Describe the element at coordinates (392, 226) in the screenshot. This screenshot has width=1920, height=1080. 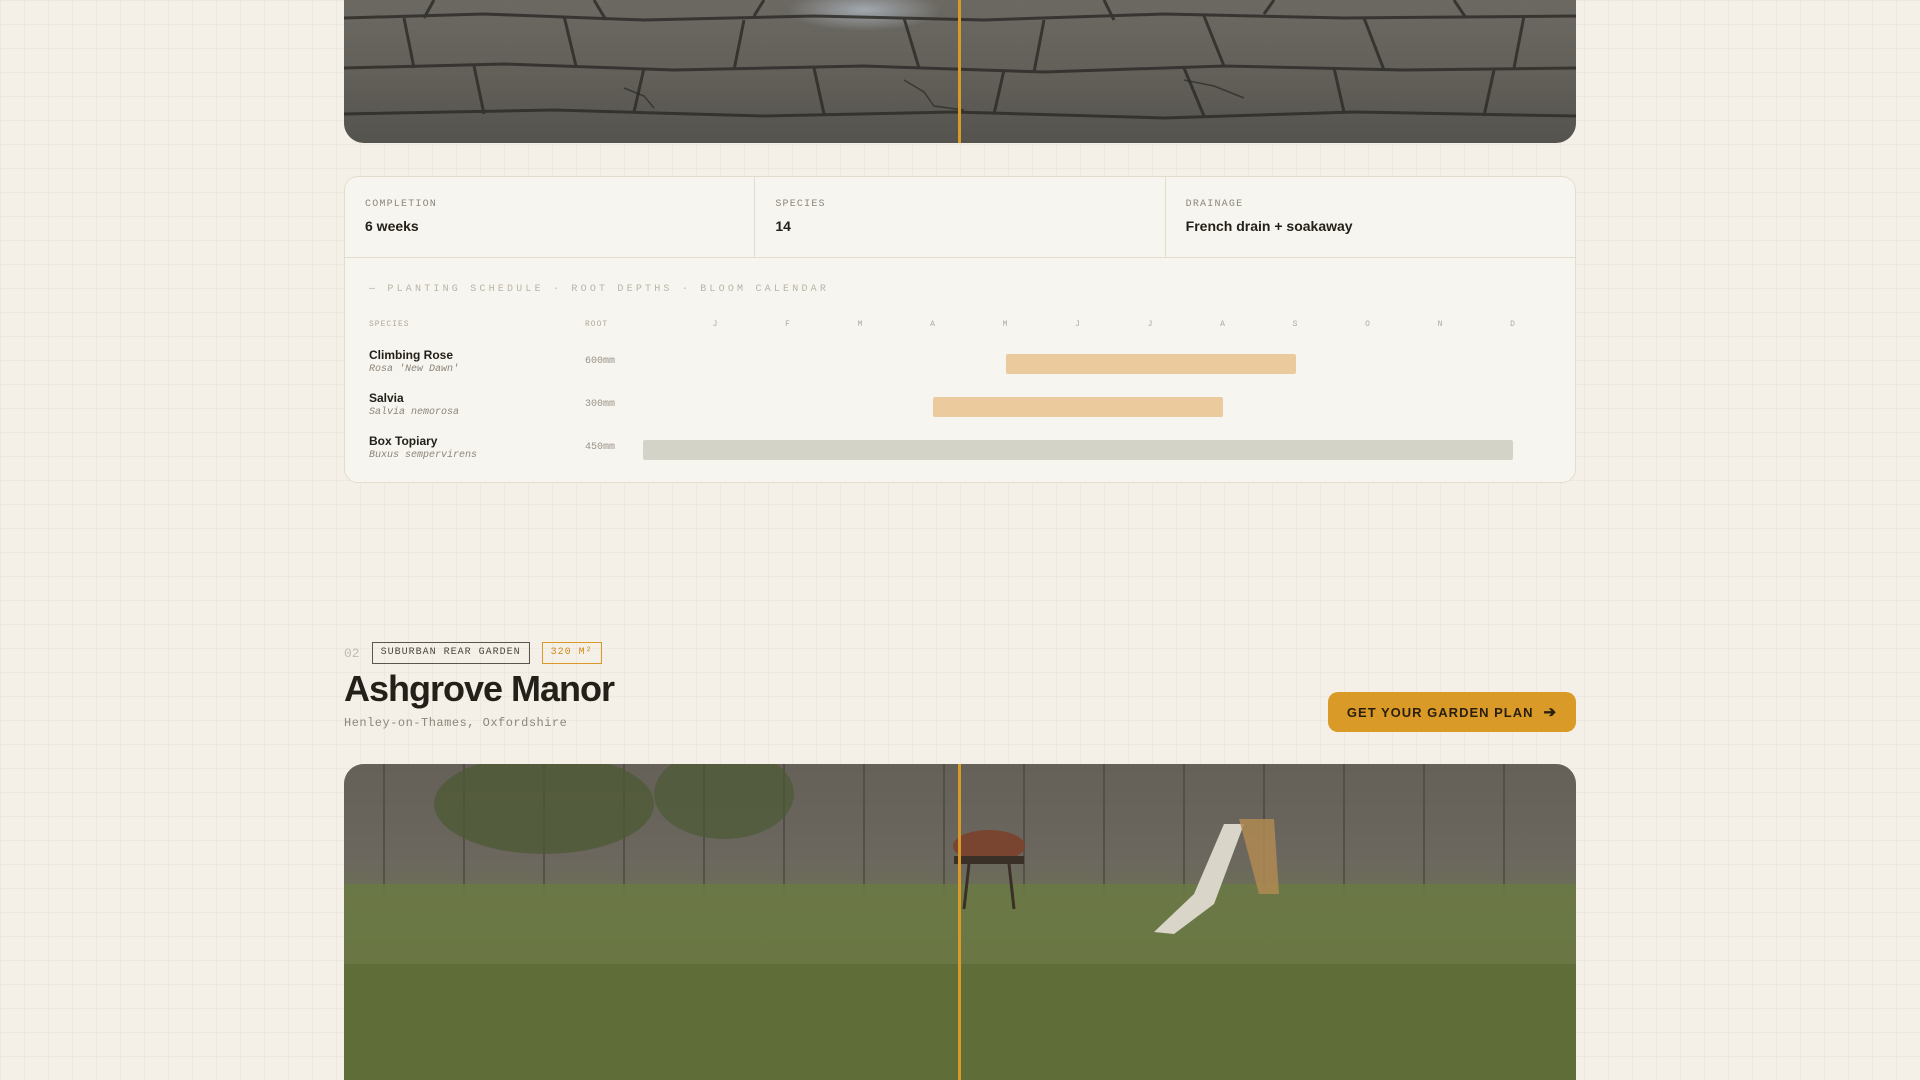
I see `stat-value: 6 weeks` at that location.